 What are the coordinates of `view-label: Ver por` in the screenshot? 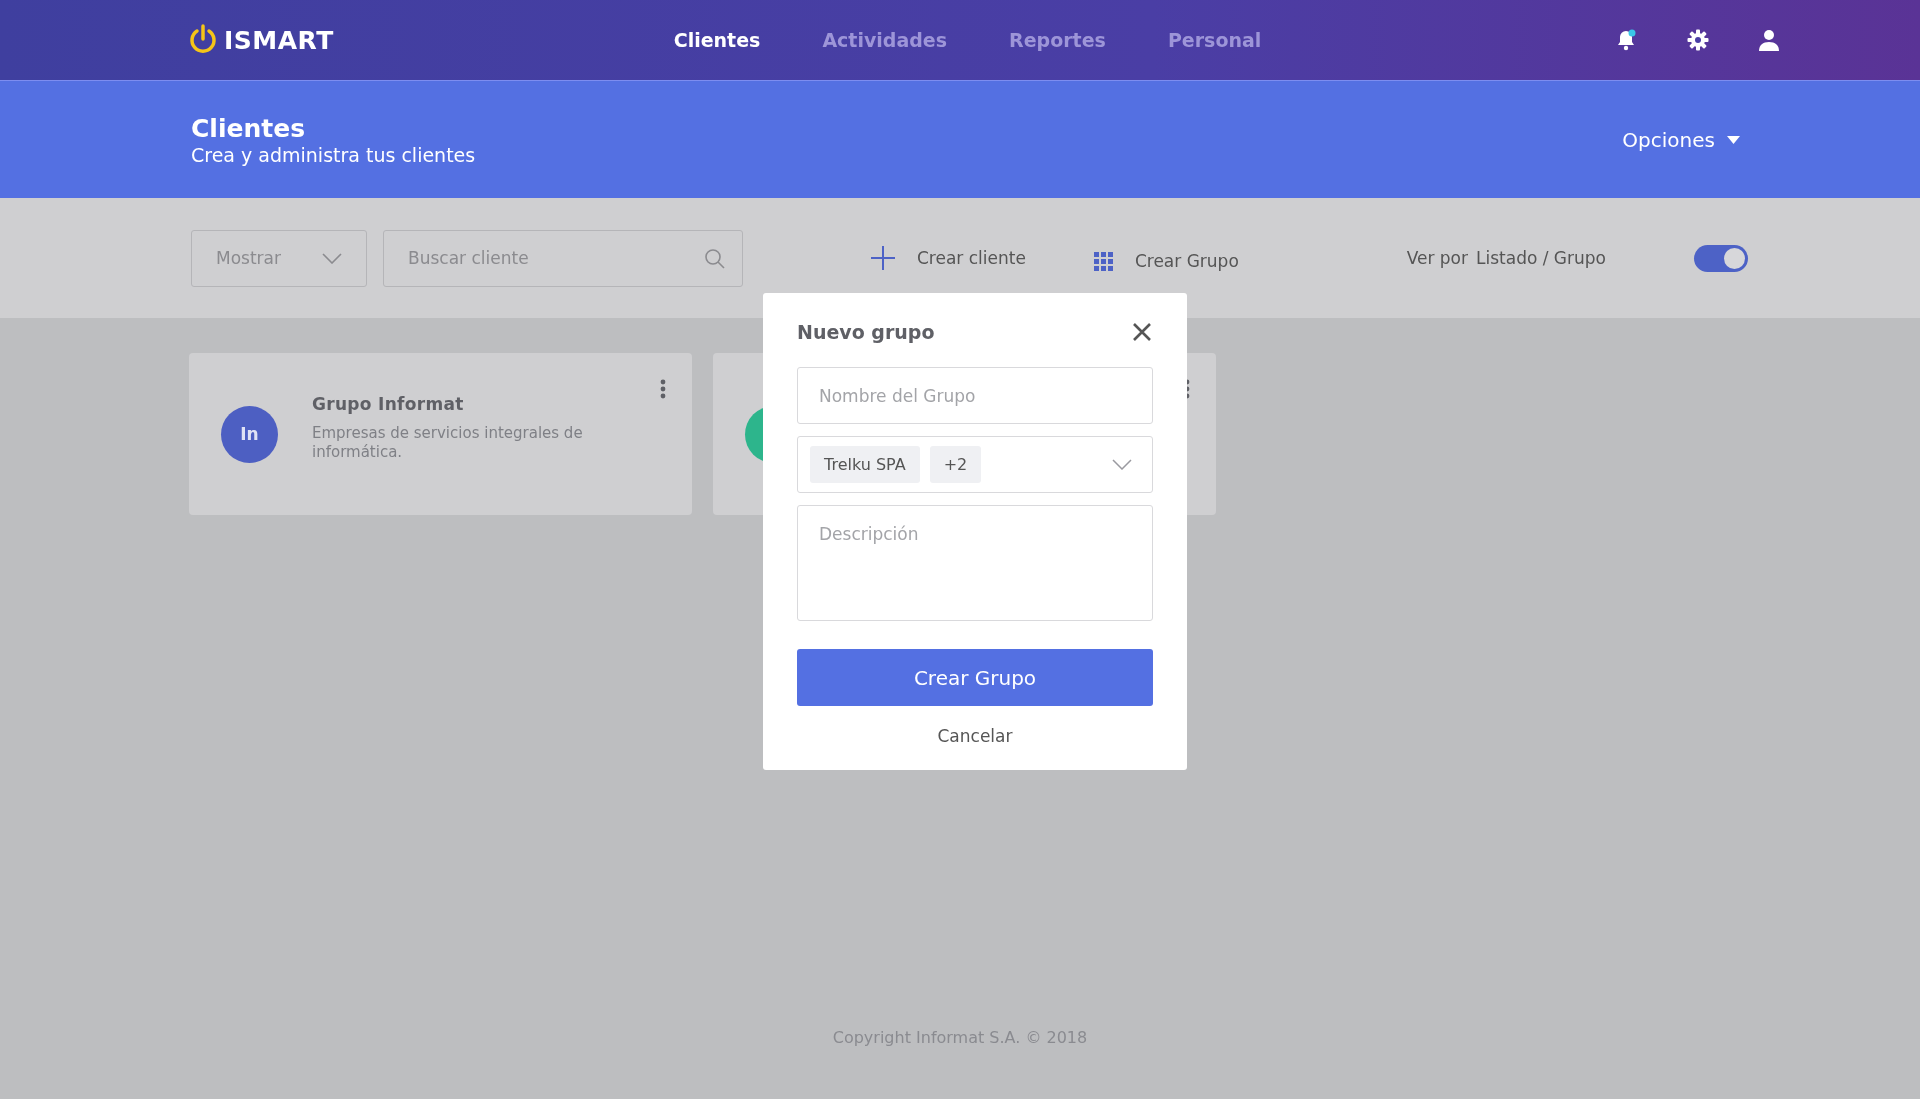 It's located at (1437, 258).